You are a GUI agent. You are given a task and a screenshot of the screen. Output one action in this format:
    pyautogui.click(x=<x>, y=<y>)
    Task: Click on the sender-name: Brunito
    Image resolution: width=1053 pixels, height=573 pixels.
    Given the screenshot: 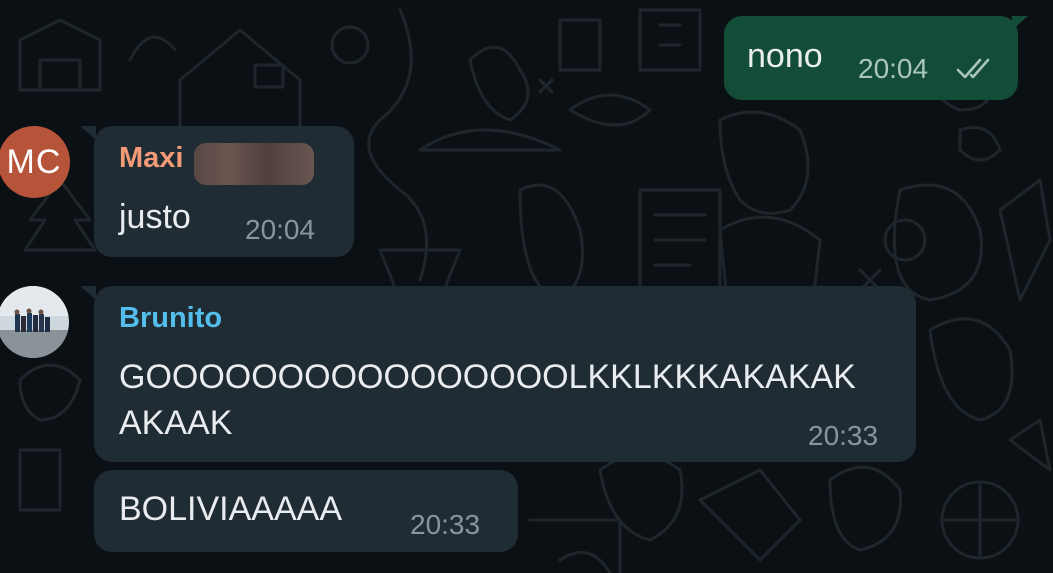 What is the action you would take?
    pyautogui.click(x=171, y=318)
    